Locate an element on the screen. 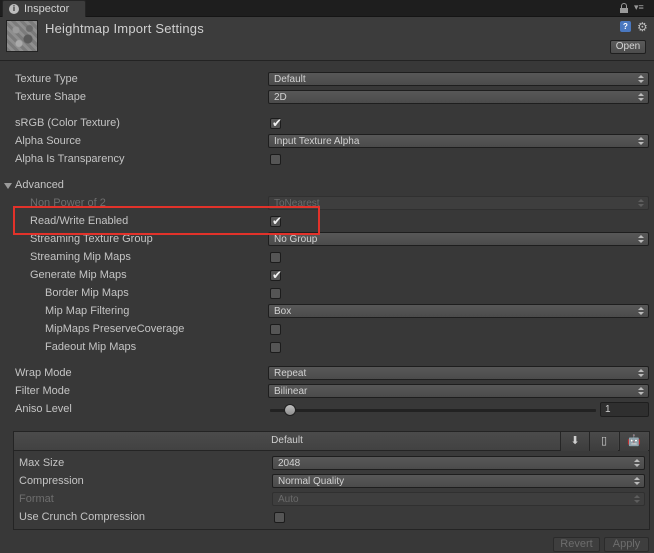  lock-icon is located at coordinates (624, 8).